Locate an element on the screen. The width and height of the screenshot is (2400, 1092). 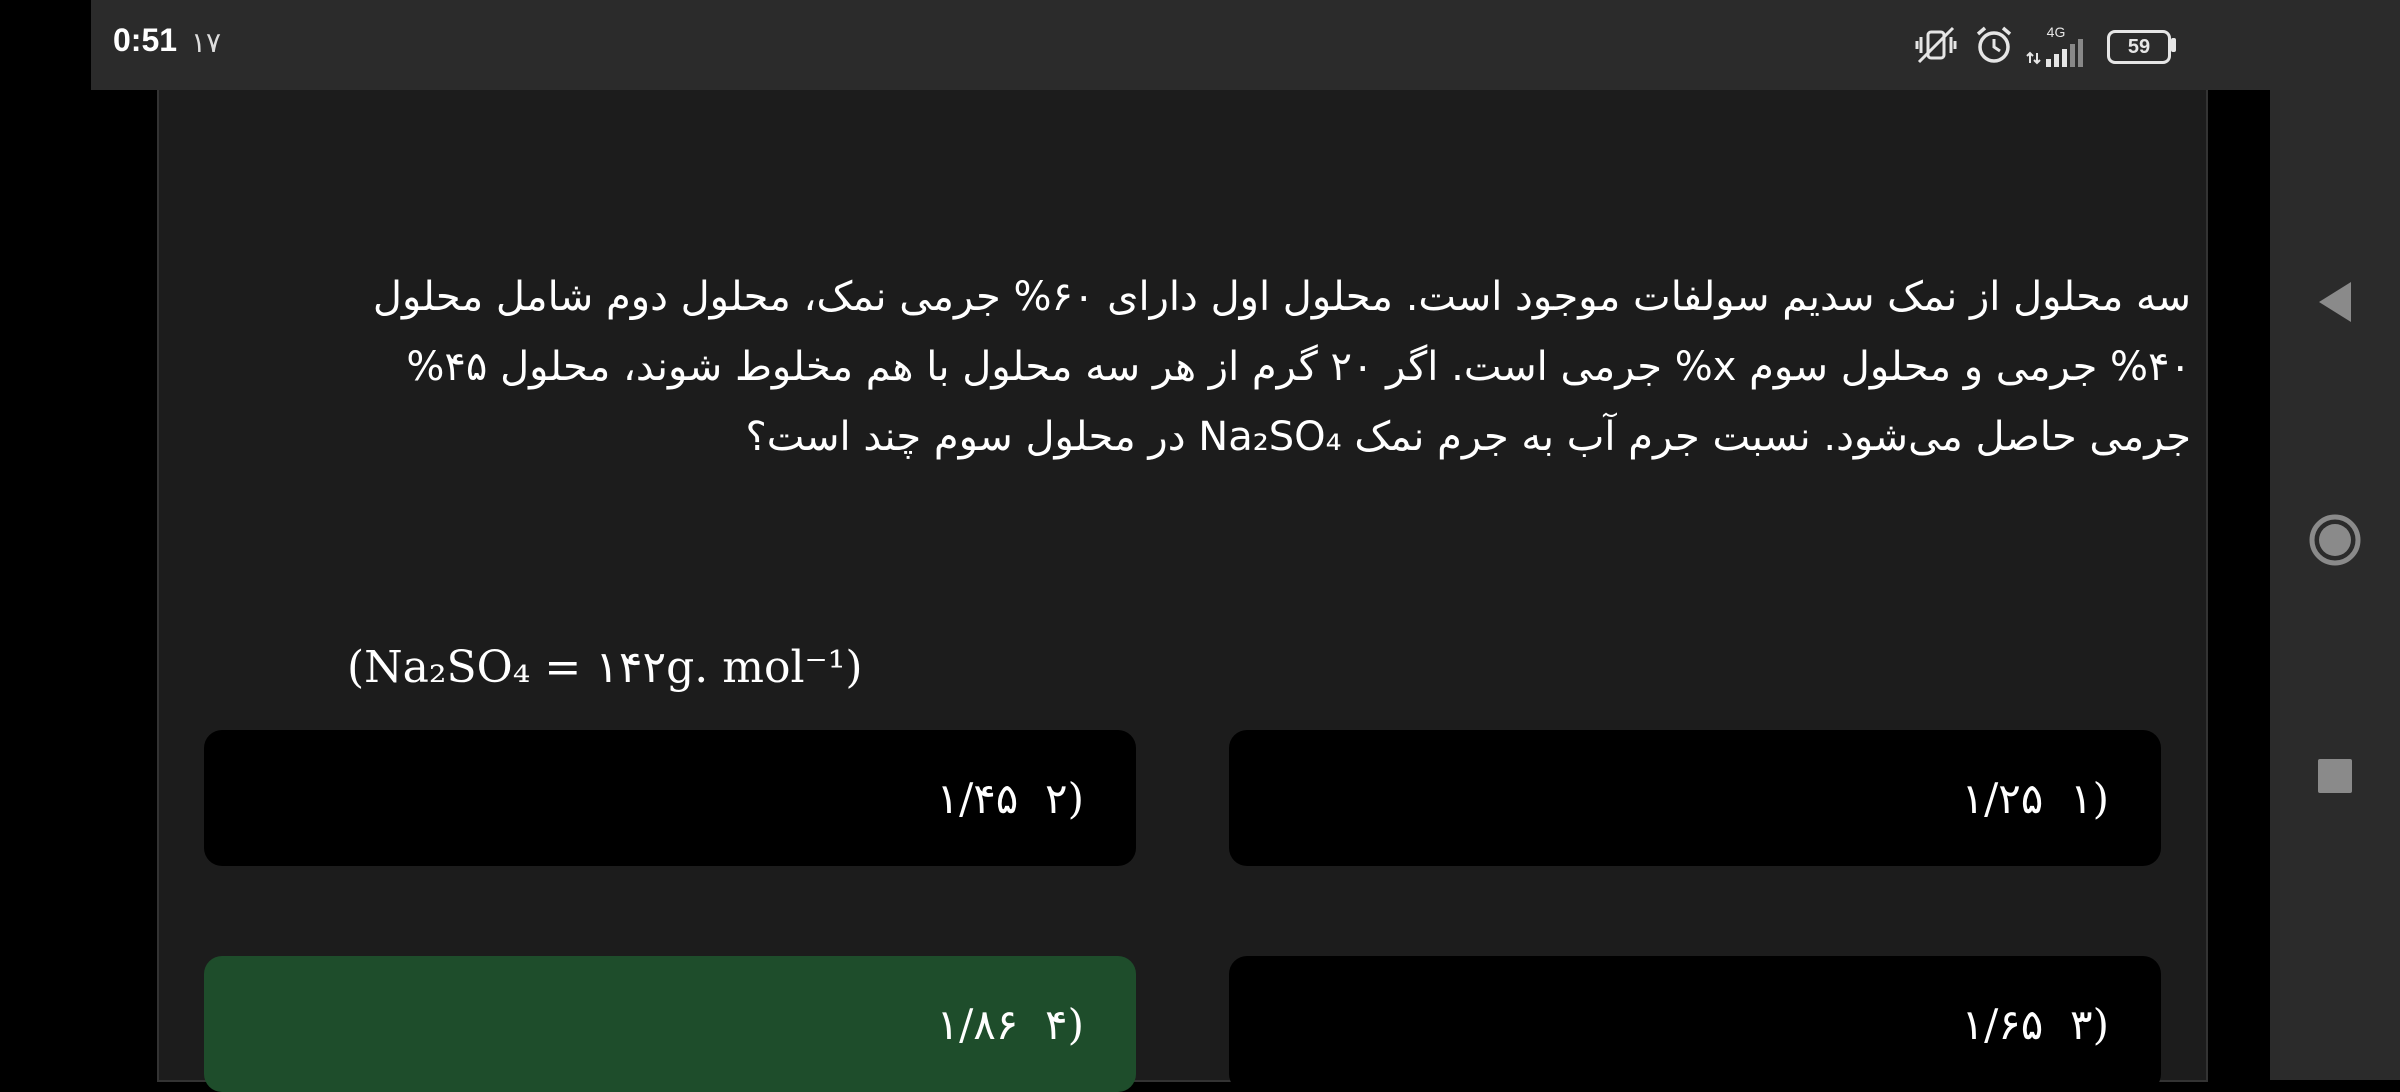
navigation-bar is located at coordinates (2335, 540).